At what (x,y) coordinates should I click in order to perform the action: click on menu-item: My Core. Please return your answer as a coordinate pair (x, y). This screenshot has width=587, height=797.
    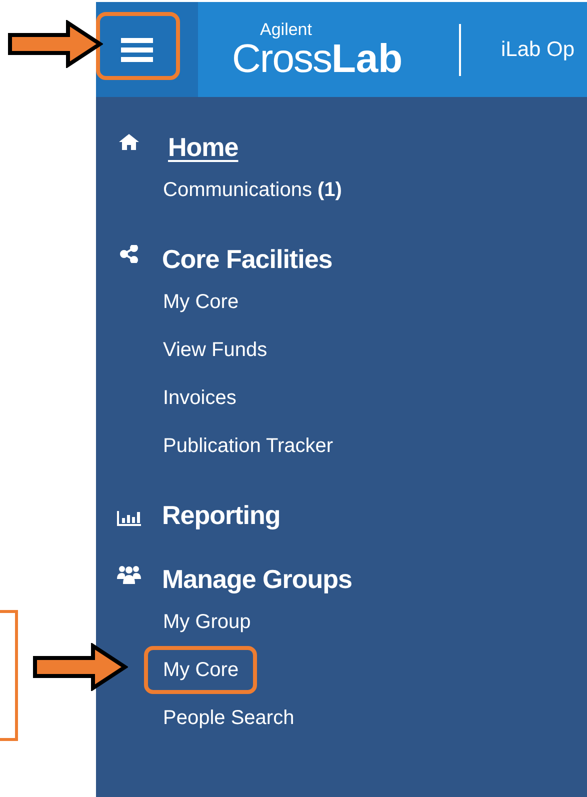
    Looking at the image, I should click on (201, 302).